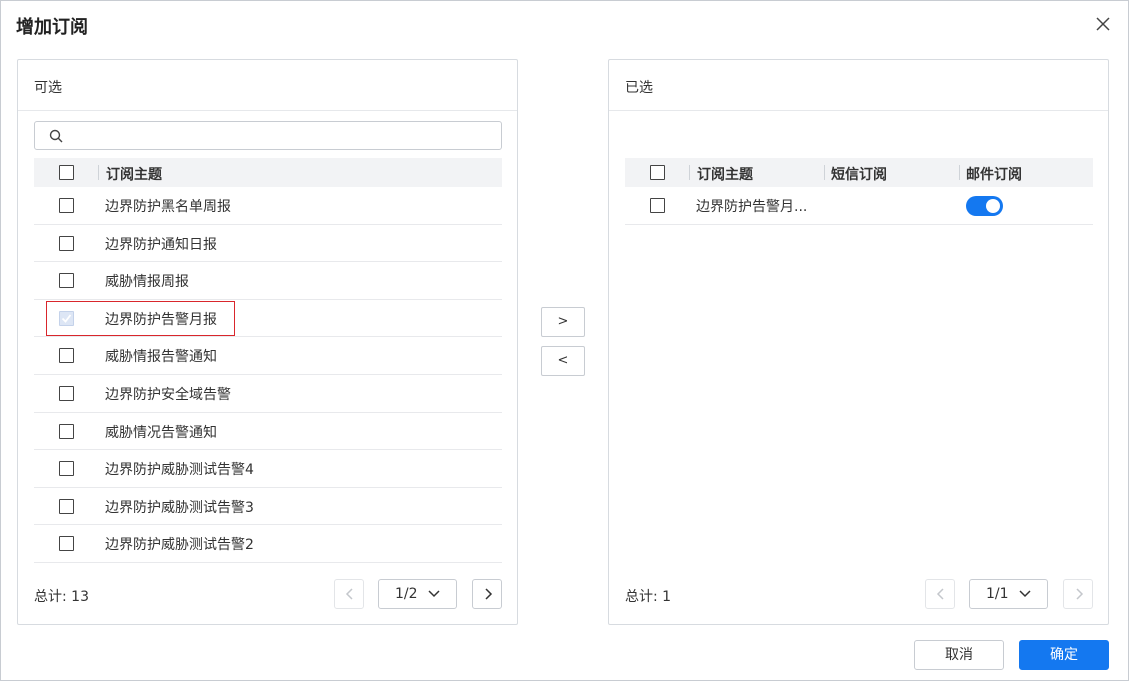 This screenshot has width=1129, height=681. I want to click on dialog-title: 增加订阅, so click(52, 27).